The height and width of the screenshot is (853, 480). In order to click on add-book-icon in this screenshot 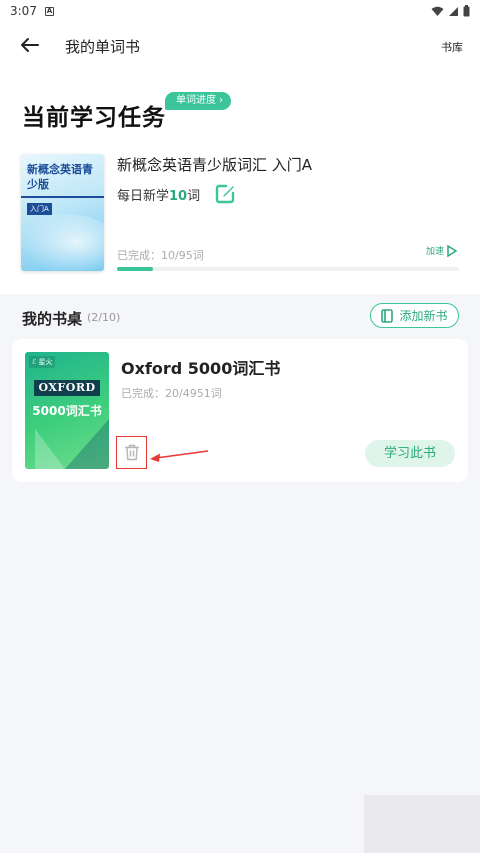, I will do `click(387, 315)`.